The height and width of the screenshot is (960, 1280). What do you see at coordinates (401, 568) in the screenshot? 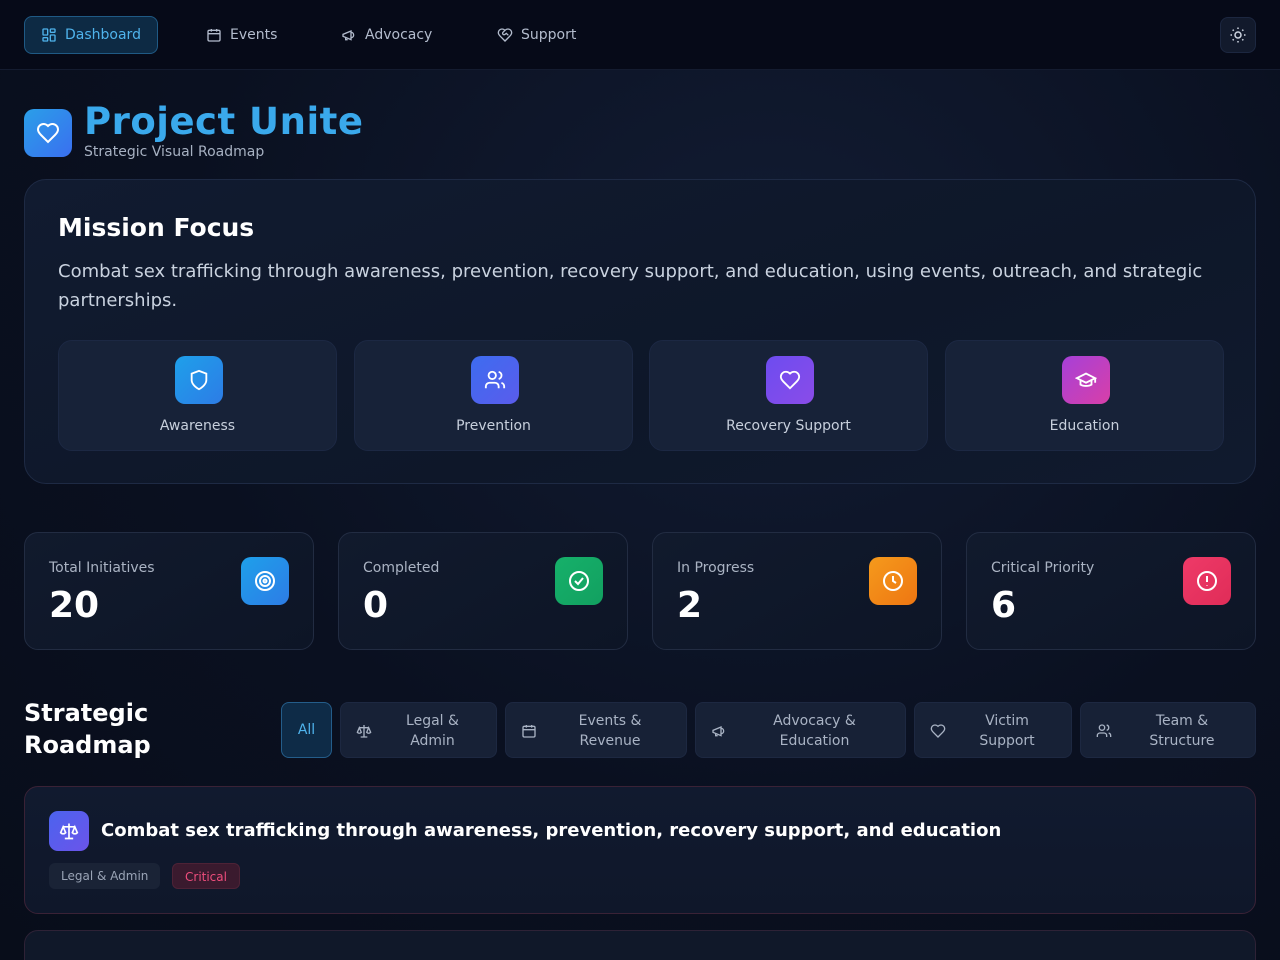
I see `stat-label: Completed` at bounding box center [401, 568].